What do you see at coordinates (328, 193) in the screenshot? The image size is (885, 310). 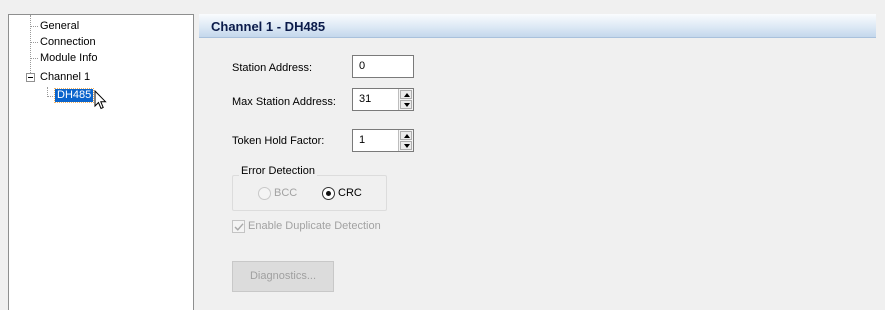 I see `crc-radio` at bounding box center [328, 193].